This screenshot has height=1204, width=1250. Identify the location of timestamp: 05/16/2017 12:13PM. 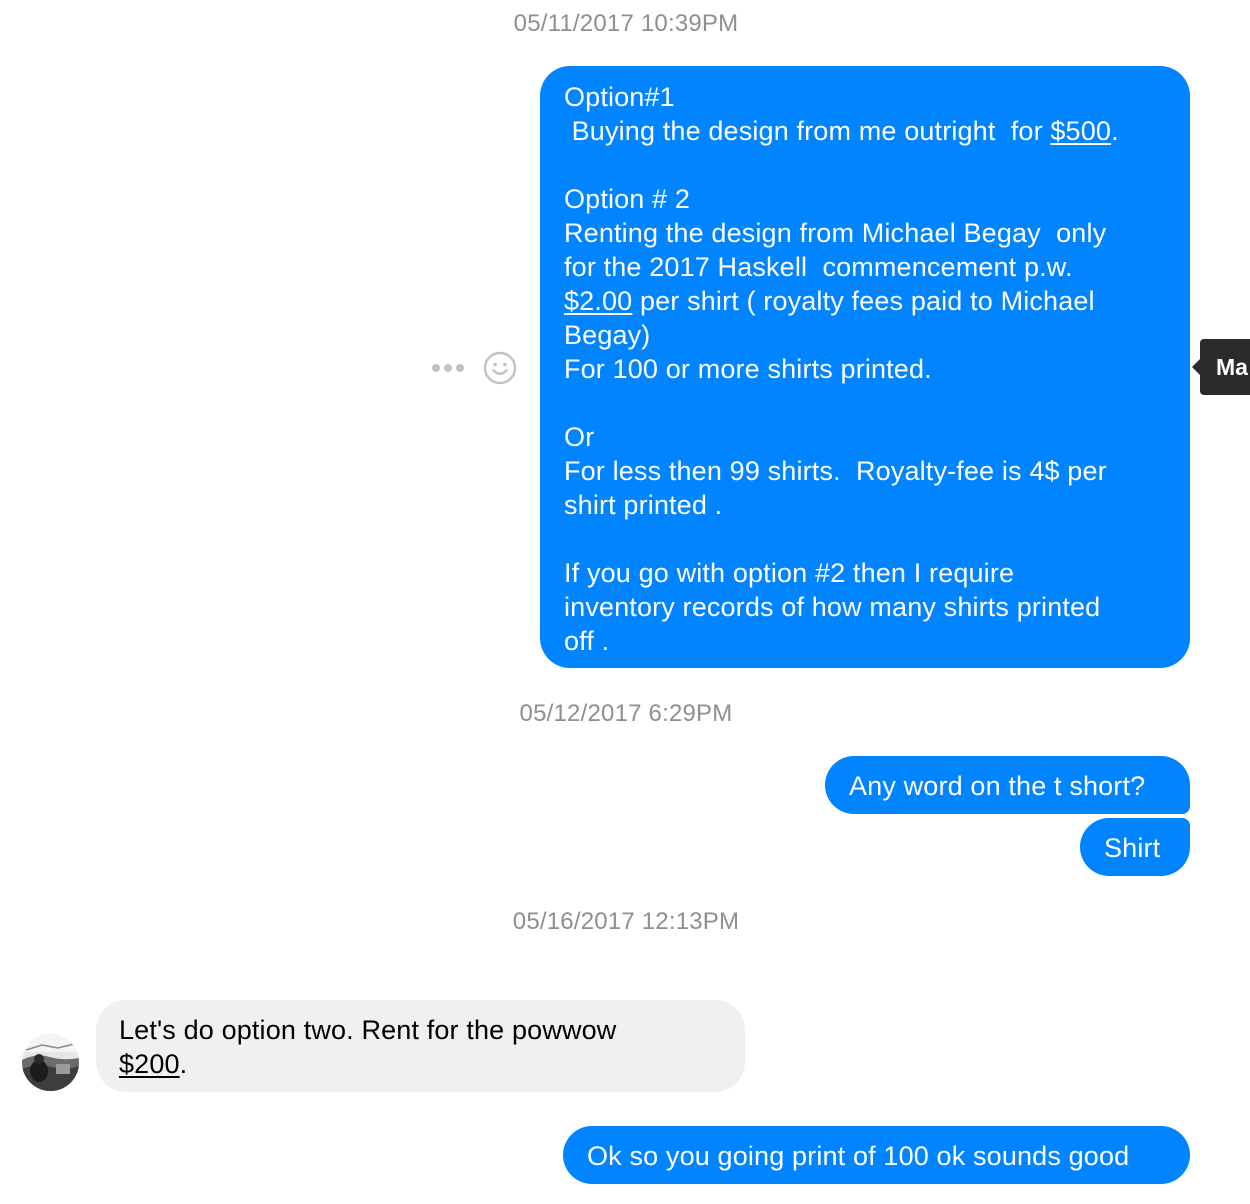
(626, 921).